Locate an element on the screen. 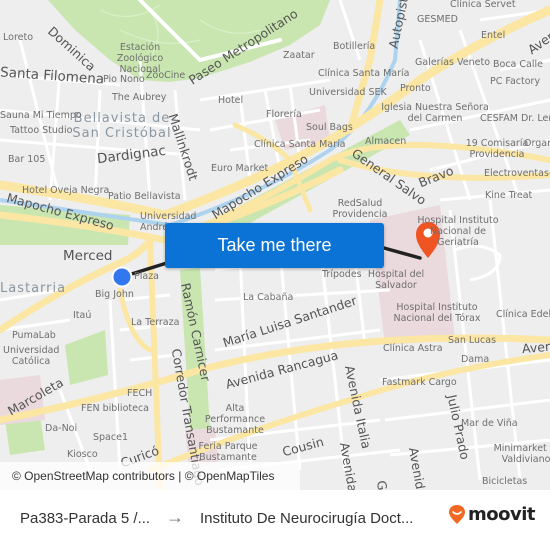  poi-label: San Lucas is located at coordinates (472, 341).